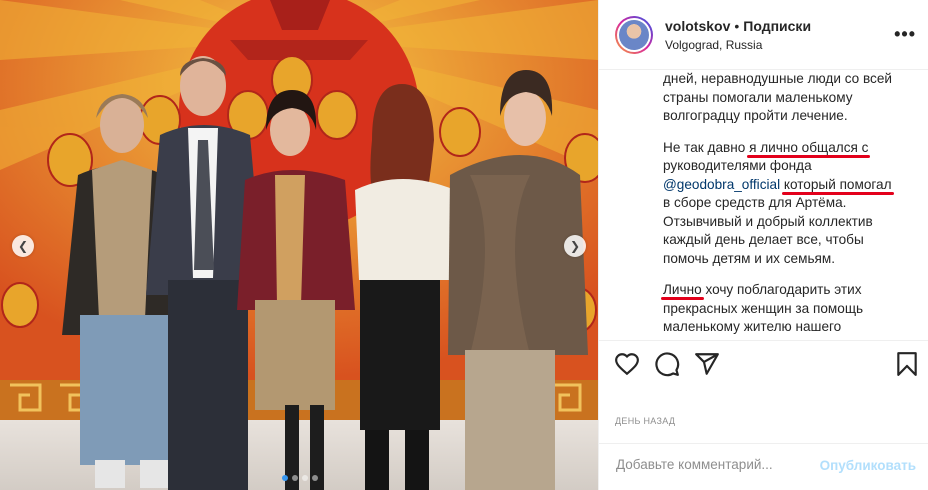 The image size is (928, 490). What do you see at coordinates (837, 184) in the screenshot?
I see `underlined-text: который помогал` at bounding box center [837, 184].